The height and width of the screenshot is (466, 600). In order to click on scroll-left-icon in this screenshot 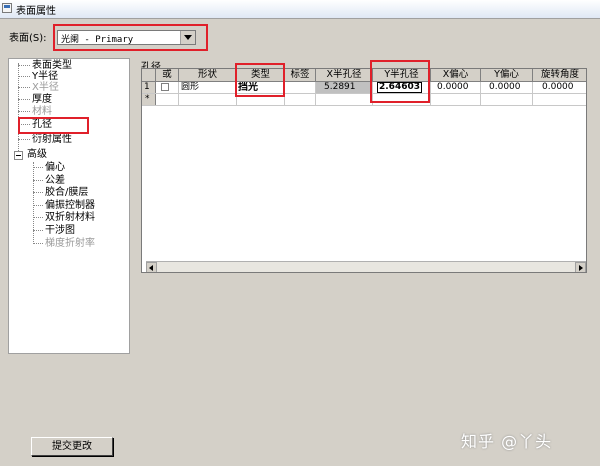, I will do `click(151, 267)`.